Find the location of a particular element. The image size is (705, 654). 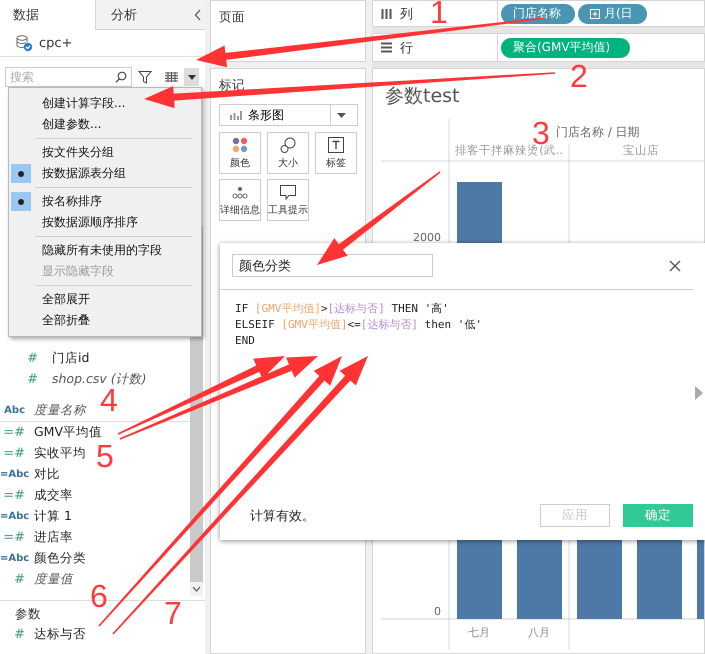

field-item: =Abc 计算 1 is located at coordinates (36, 516).